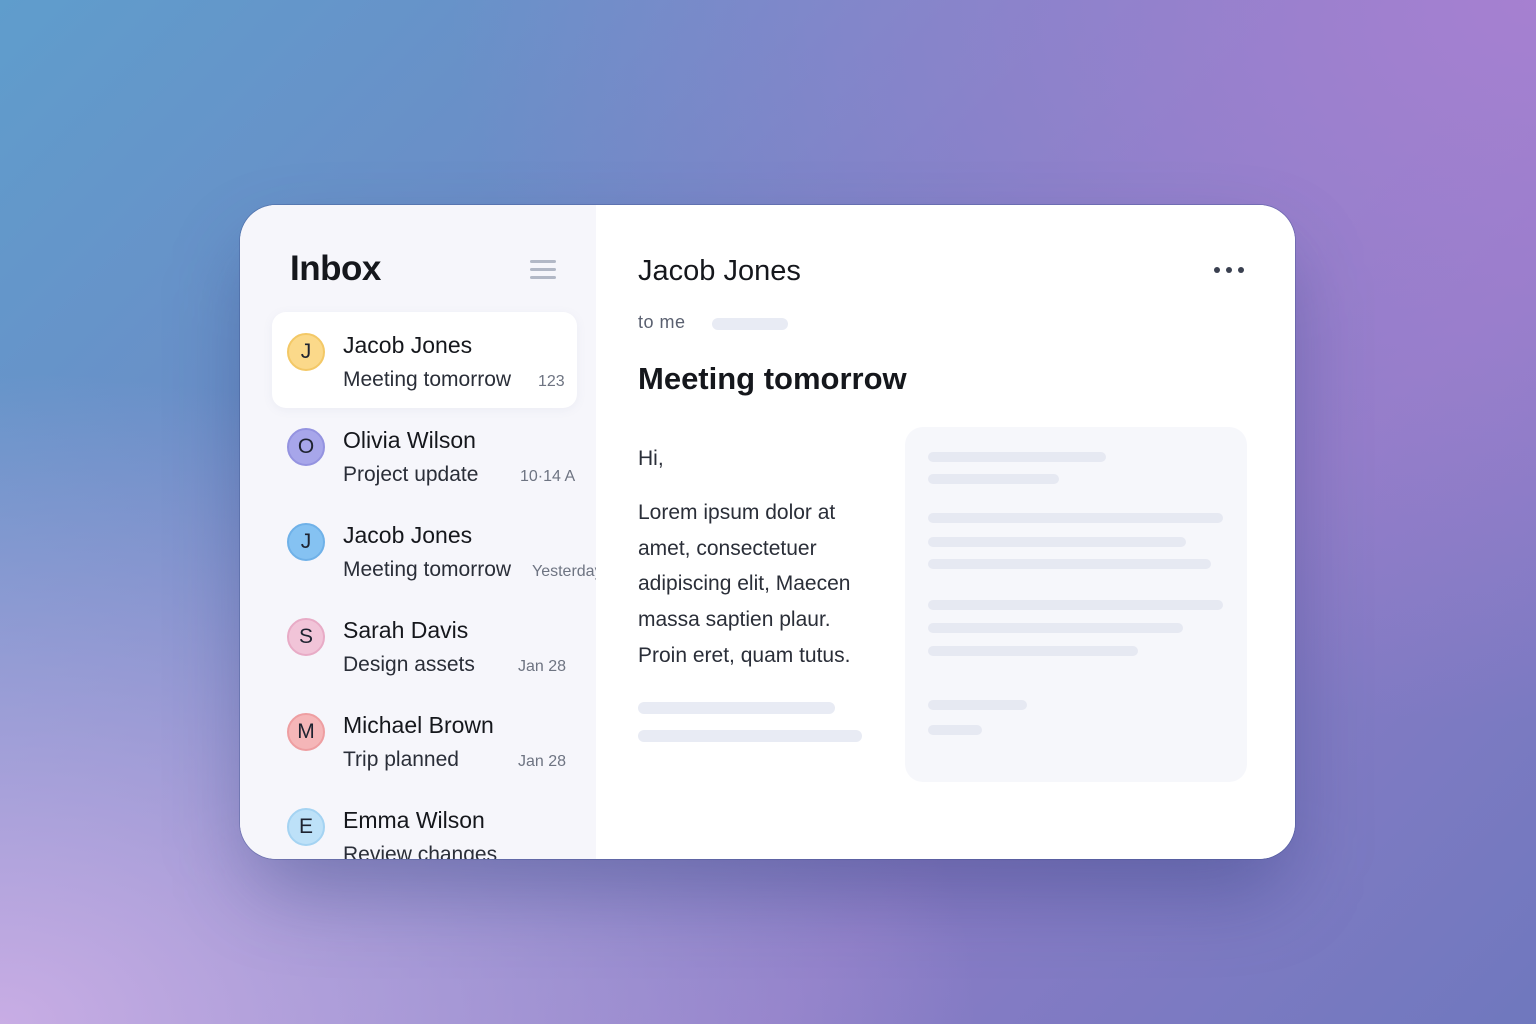  What do you see at coordinates (406, 630) in the screenshot?
I see `message-sender: Sarah Davis` at bounding box center [406, 630].